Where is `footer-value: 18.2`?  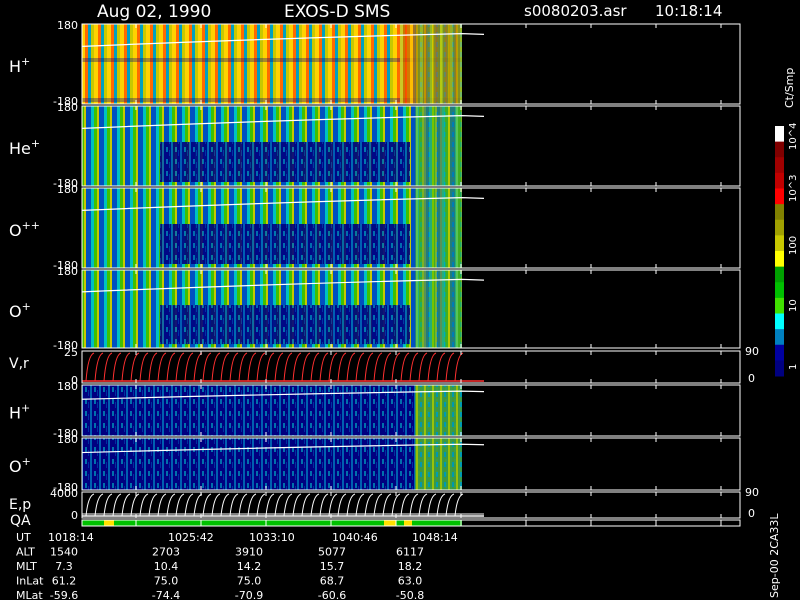
footer-value: 18.2 is located at coordinates (410, 566).